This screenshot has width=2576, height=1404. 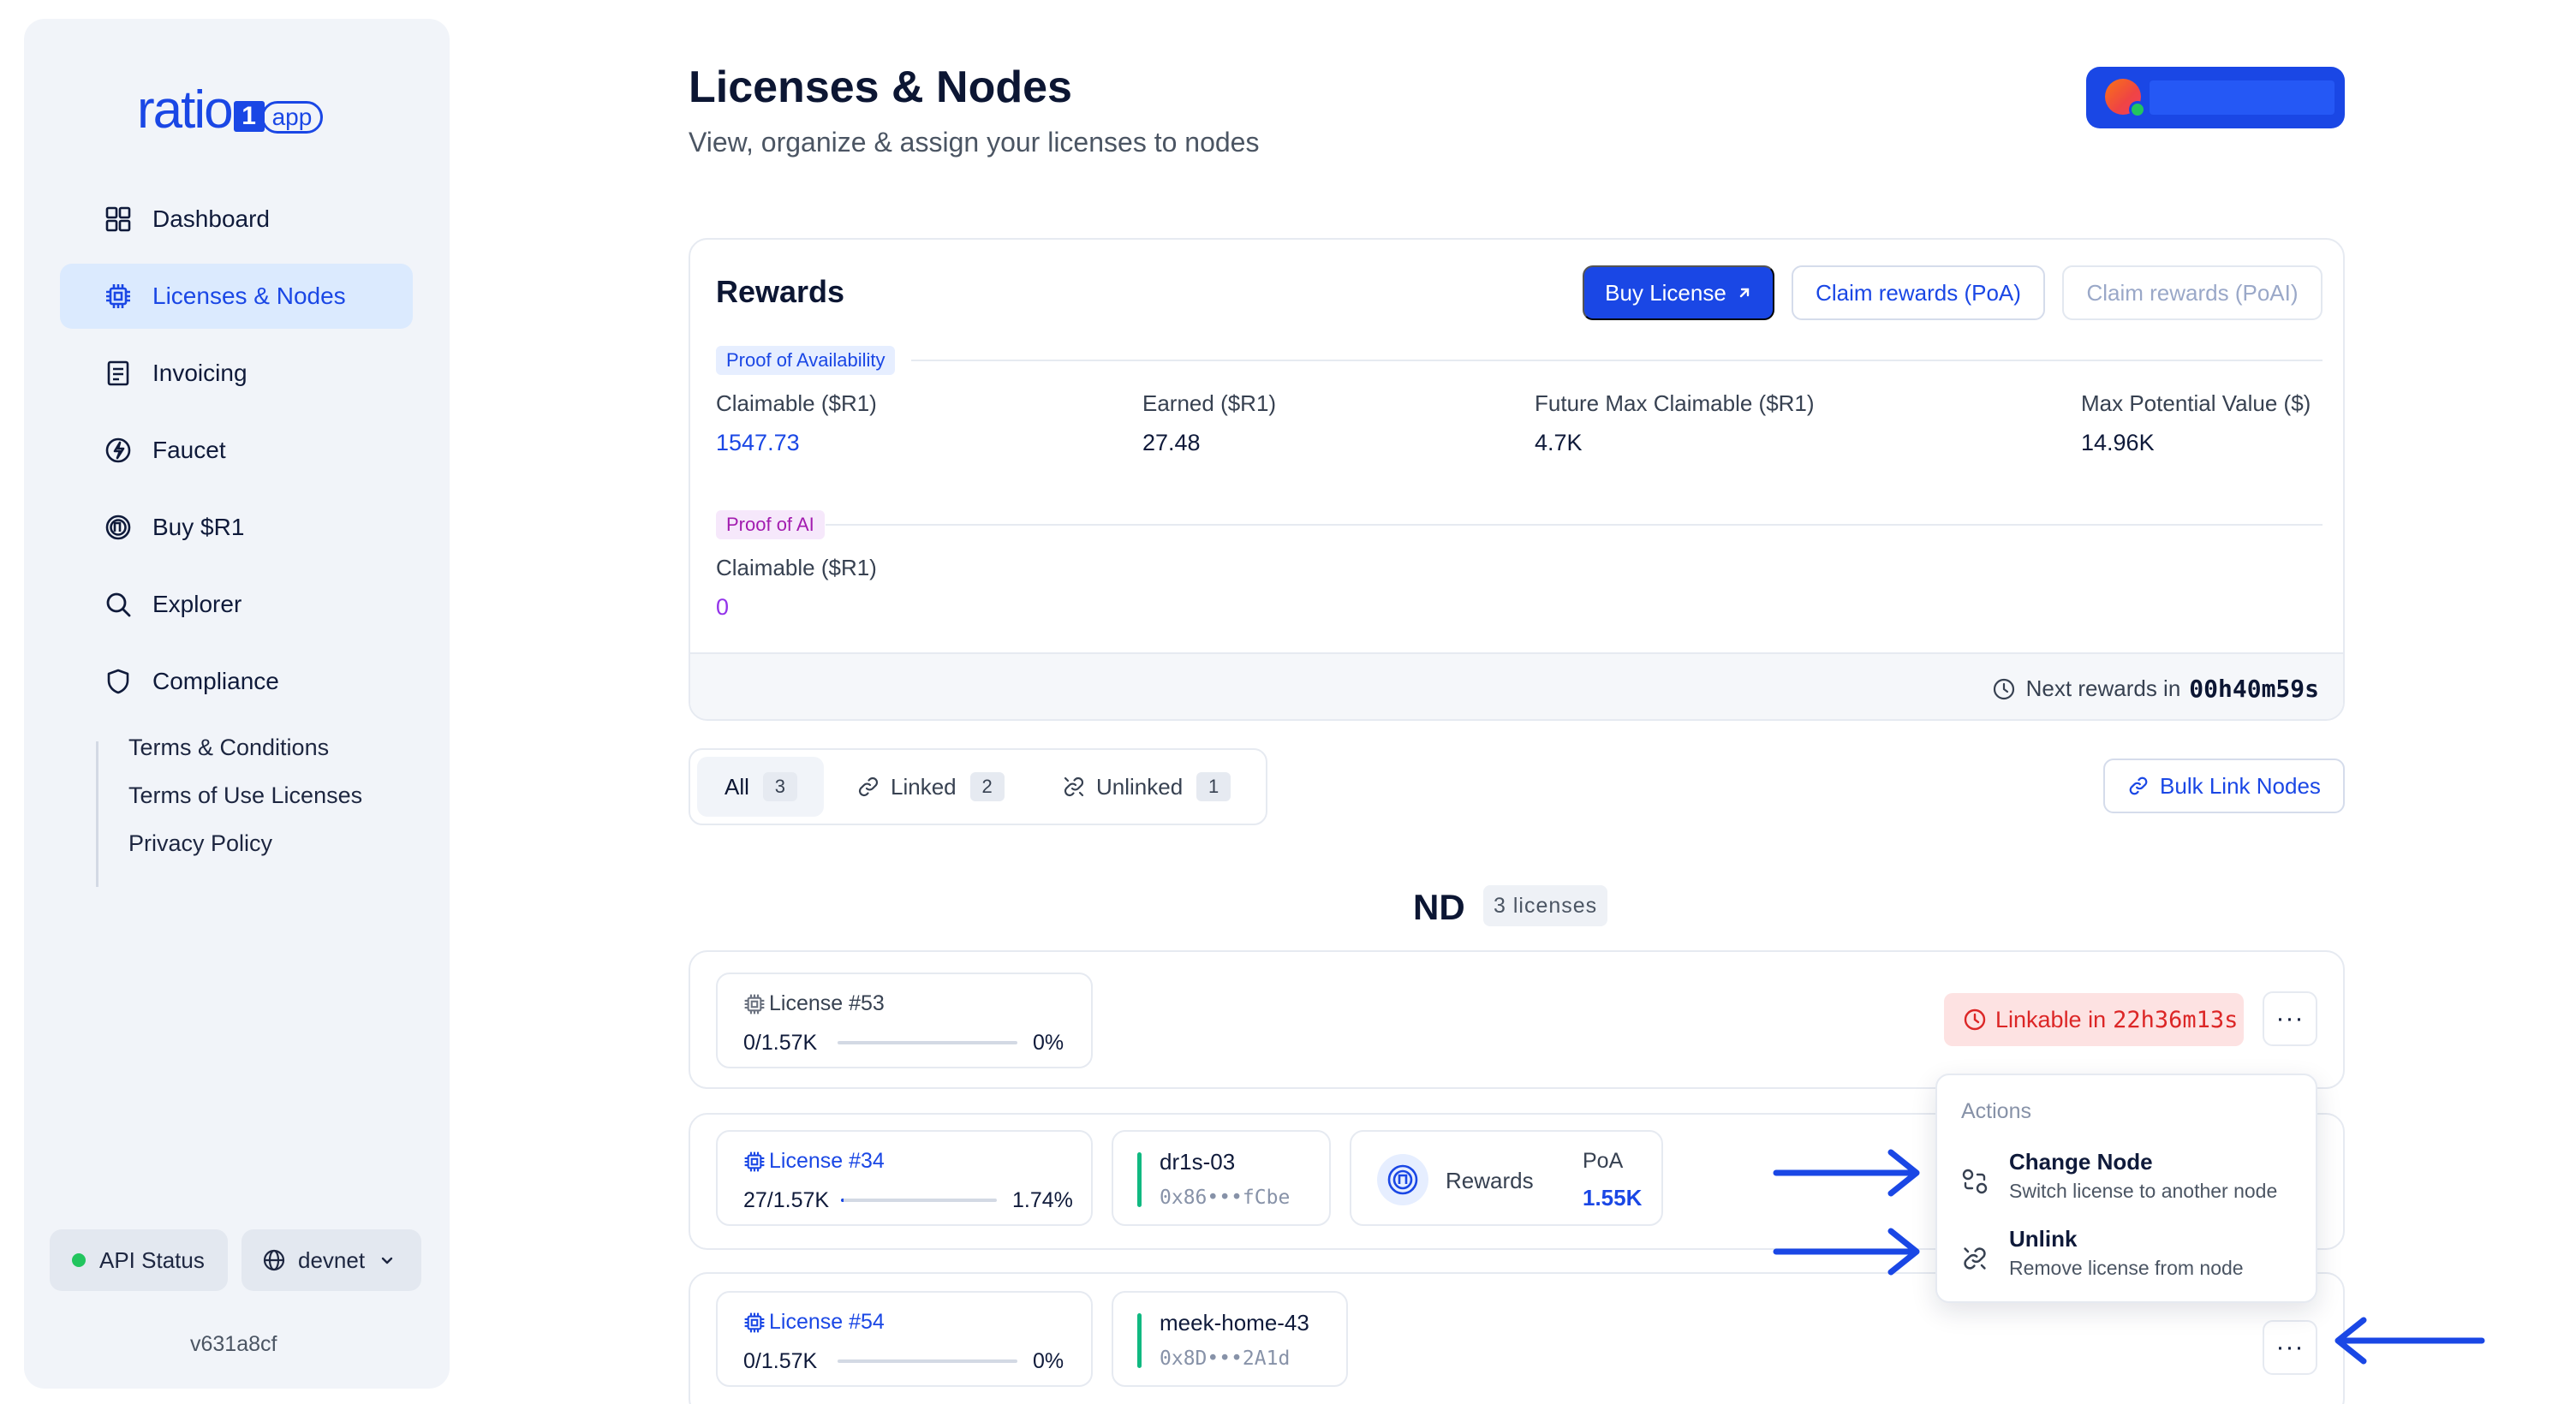 I want to click on buy-license-label: Buy License, so click(x=1665, y=292).